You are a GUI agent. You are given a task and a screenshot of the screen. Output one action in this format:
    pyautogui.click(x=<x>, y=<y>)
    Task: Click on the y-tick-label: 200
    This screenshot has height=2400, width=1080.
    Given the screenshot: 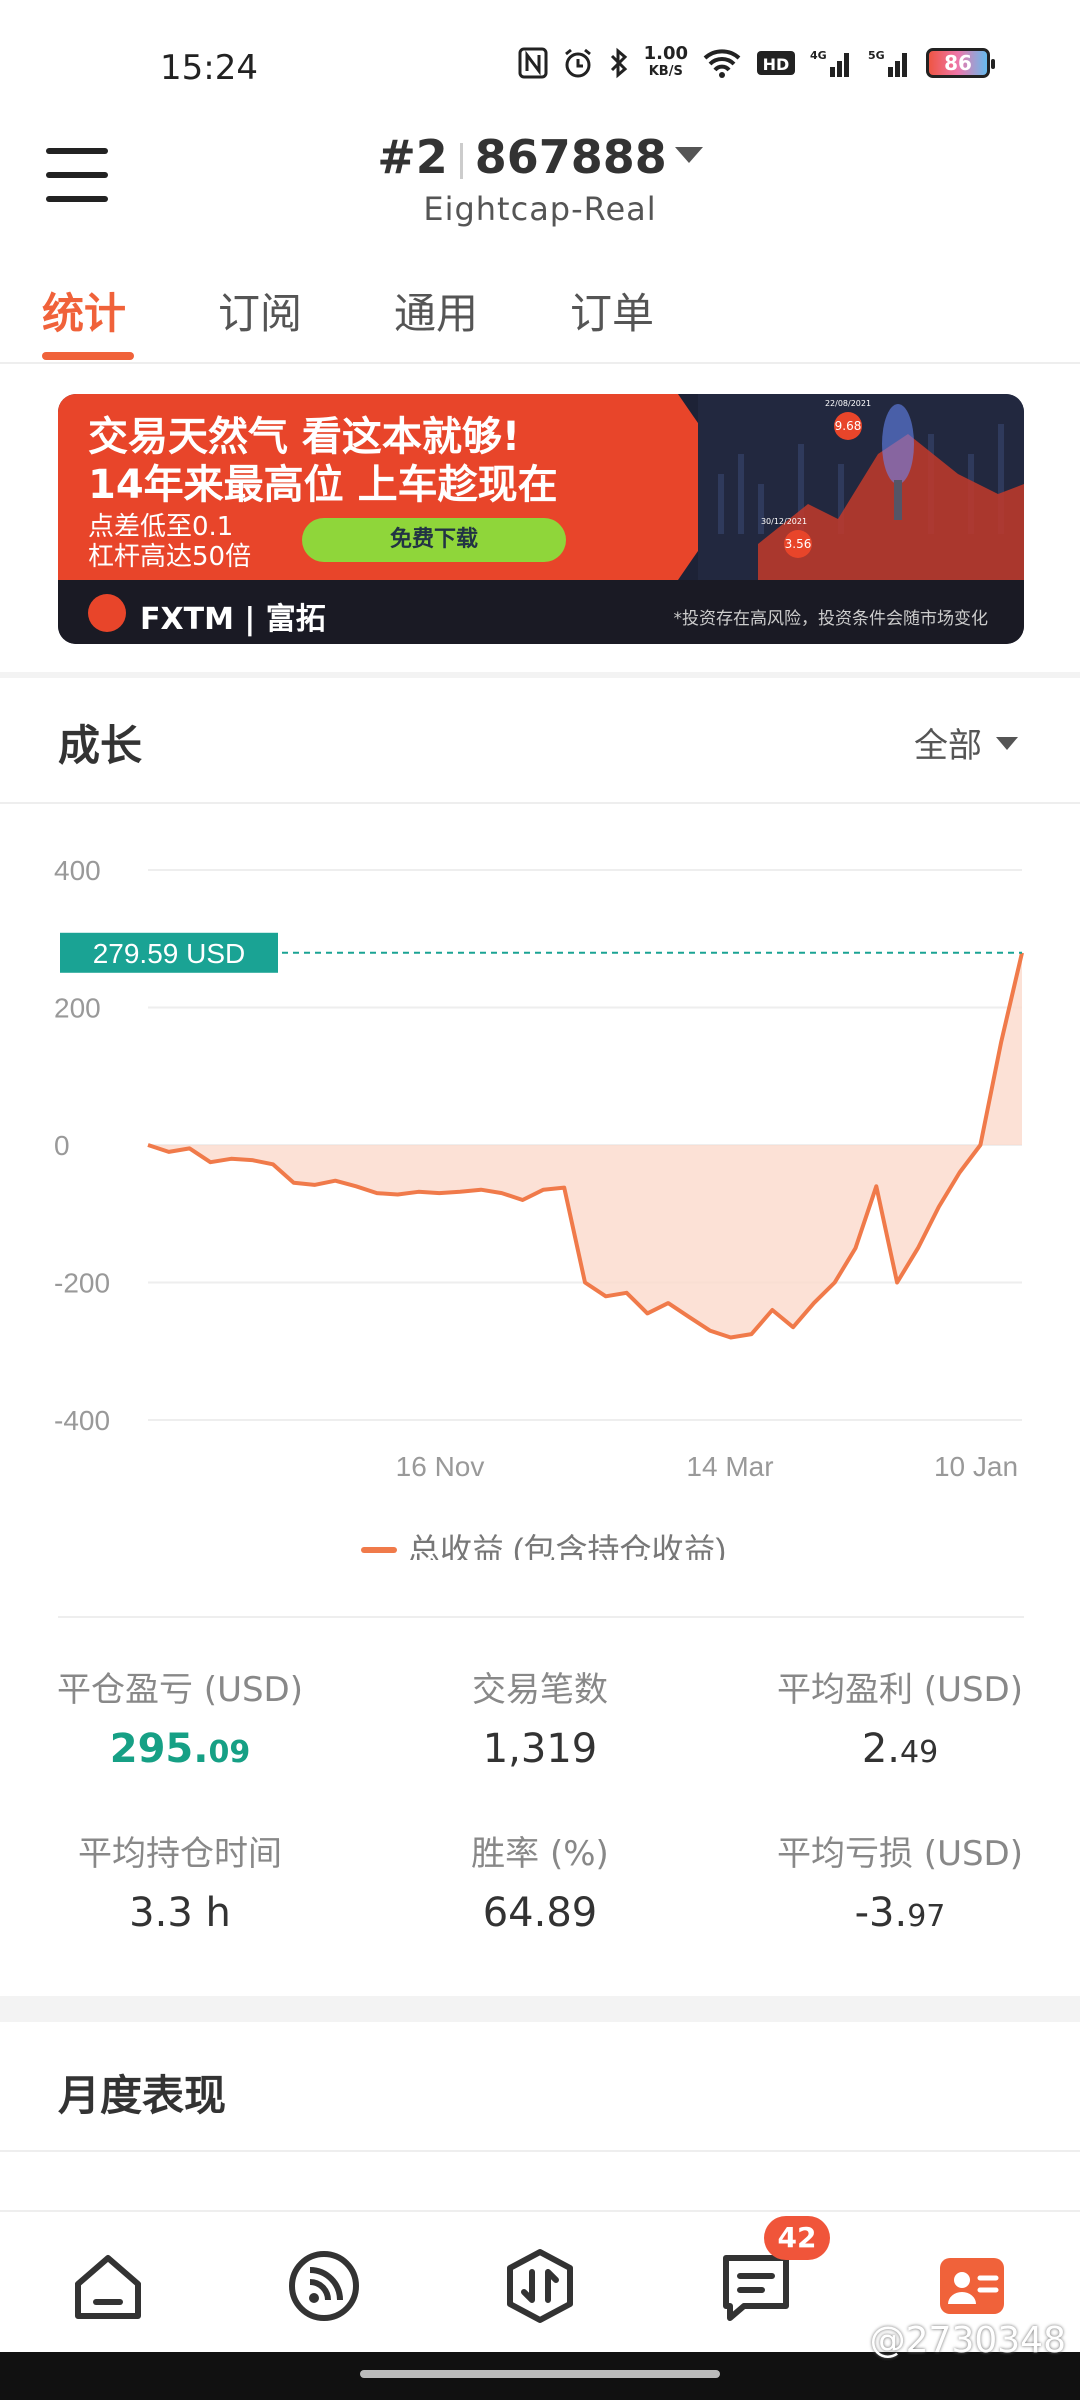 What is the action you would take?
    pyautogui.click(x=77, y=1008)
    